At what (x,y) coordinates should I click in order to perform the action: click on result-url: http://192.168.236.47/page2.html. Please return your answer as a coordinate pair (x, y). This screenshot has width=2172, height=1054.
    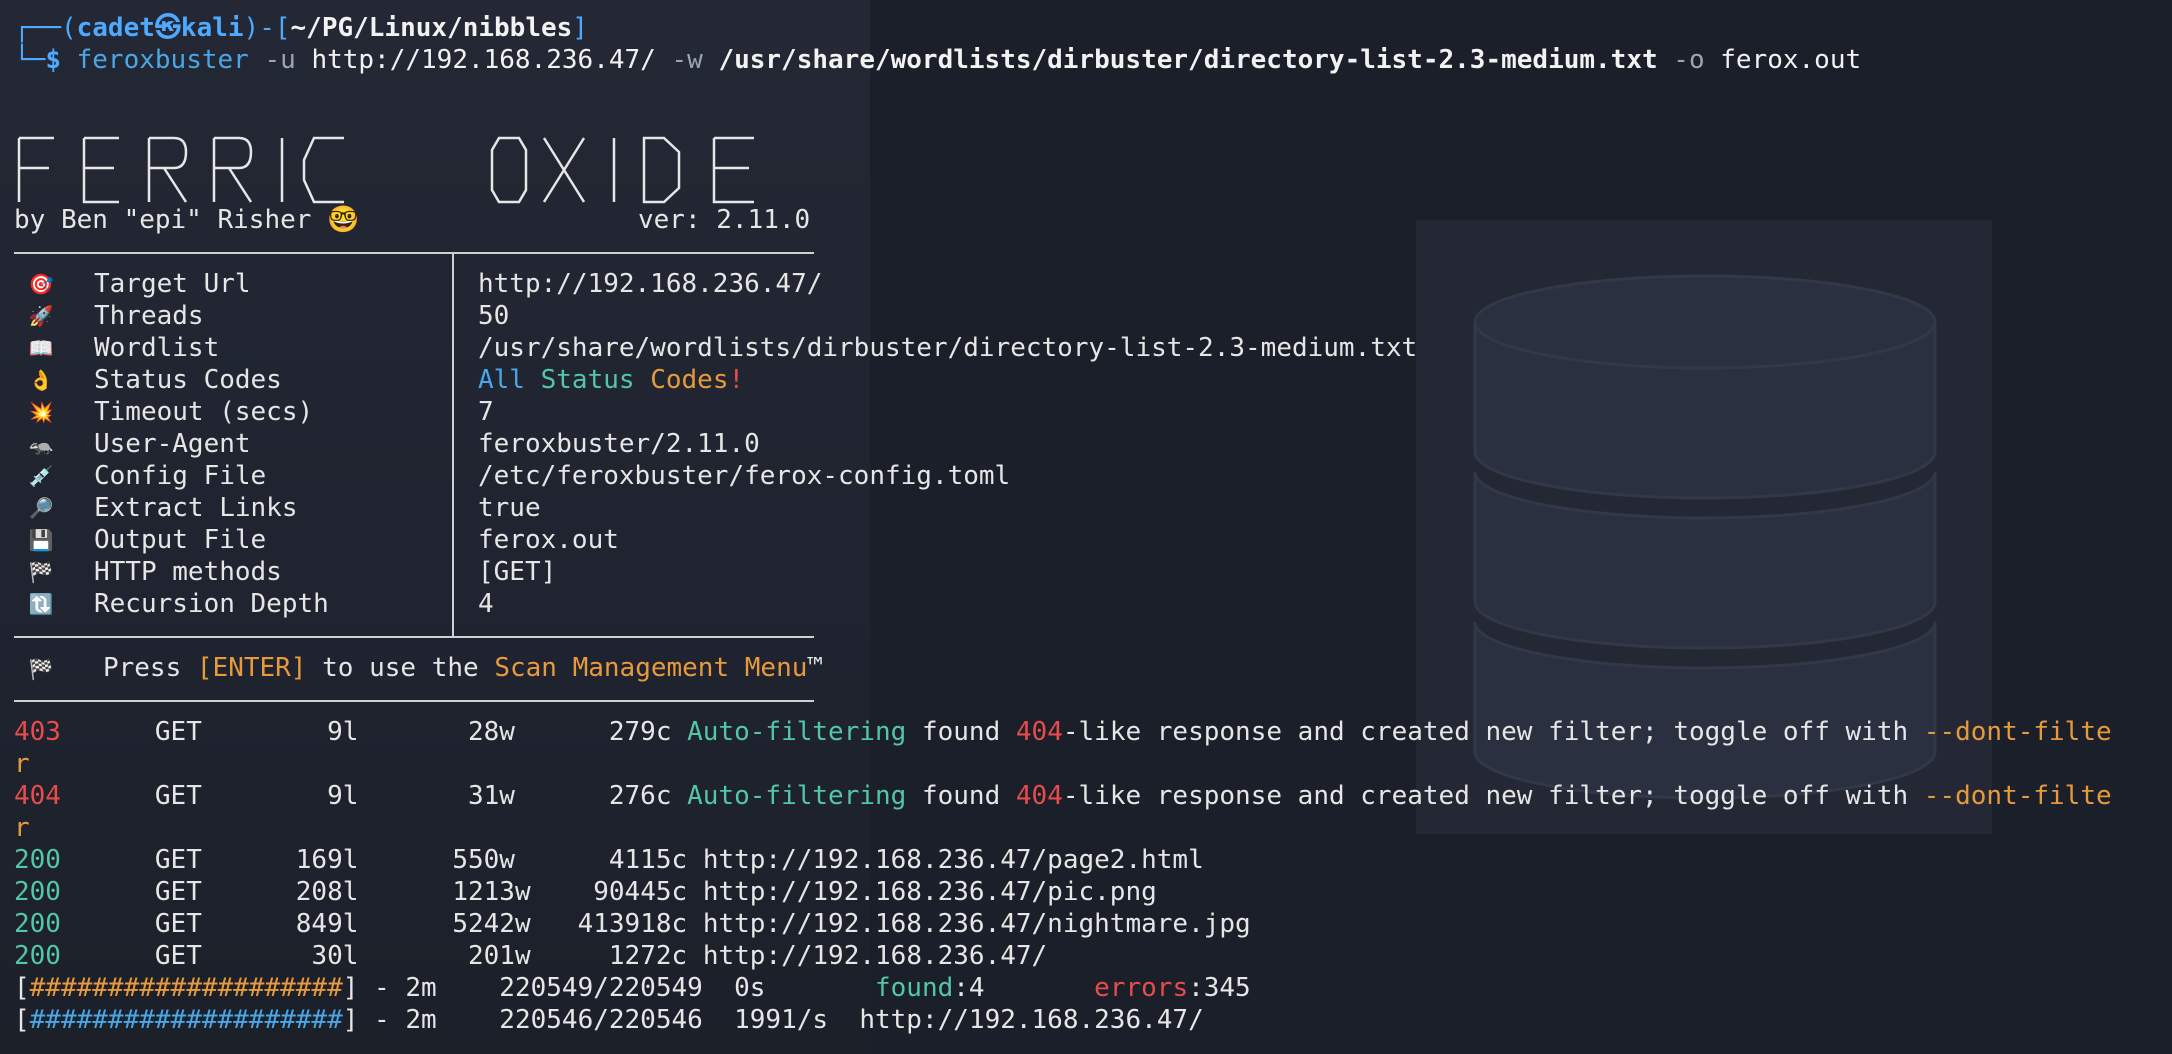
    Looking at the image, I should click on (953, 860).